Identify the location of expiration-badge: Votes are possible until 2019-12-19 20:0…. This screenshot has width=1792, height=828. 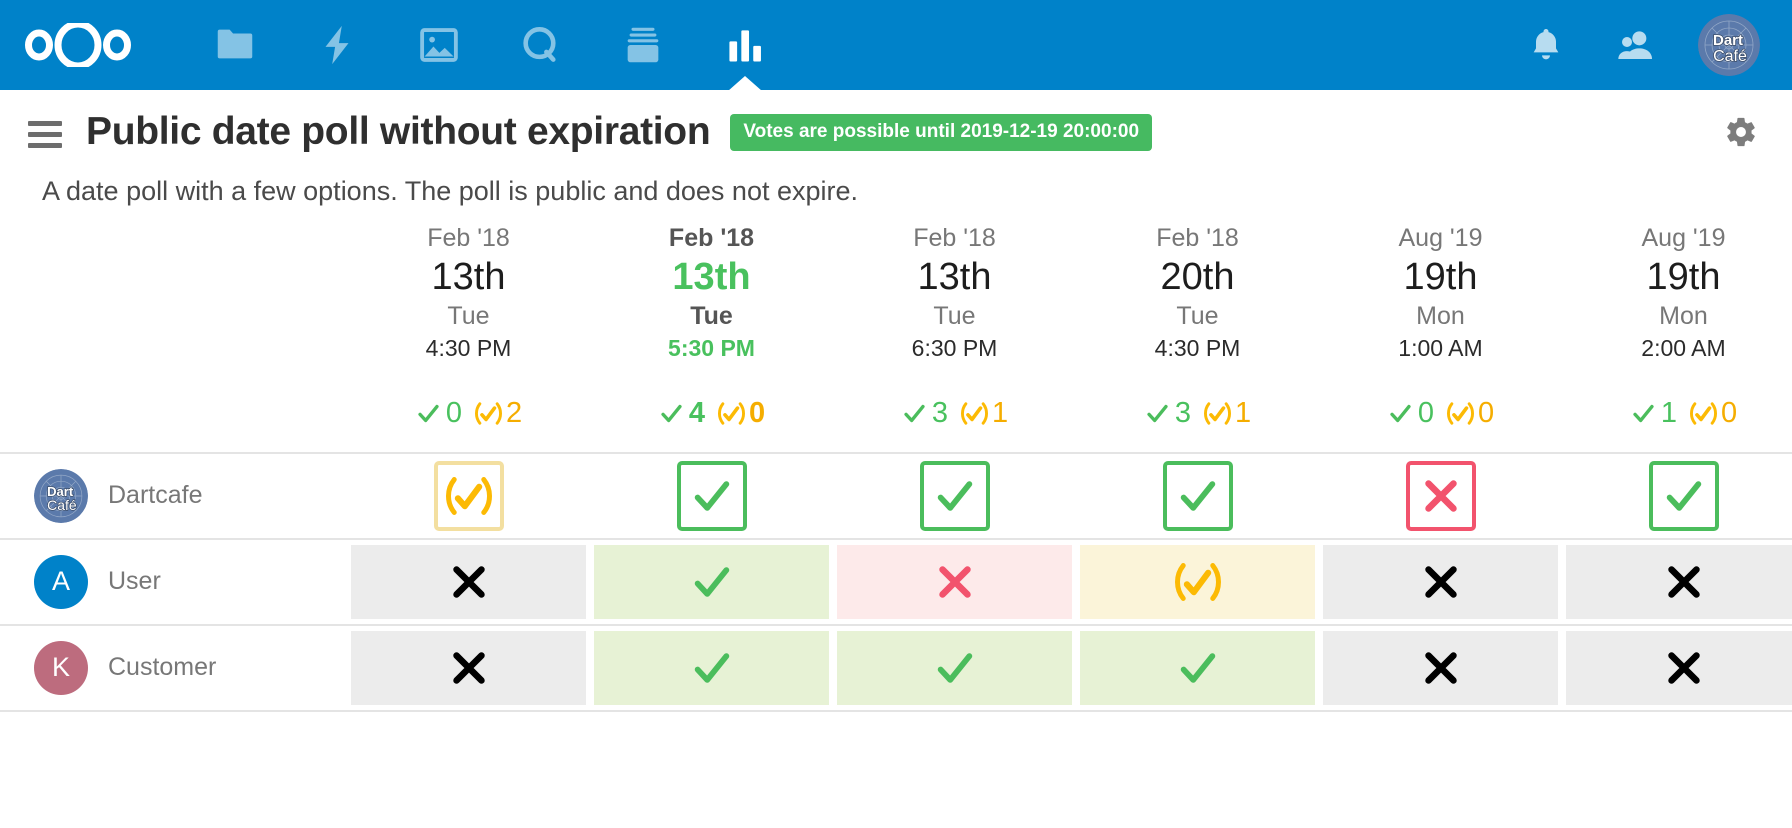
(941, 132).